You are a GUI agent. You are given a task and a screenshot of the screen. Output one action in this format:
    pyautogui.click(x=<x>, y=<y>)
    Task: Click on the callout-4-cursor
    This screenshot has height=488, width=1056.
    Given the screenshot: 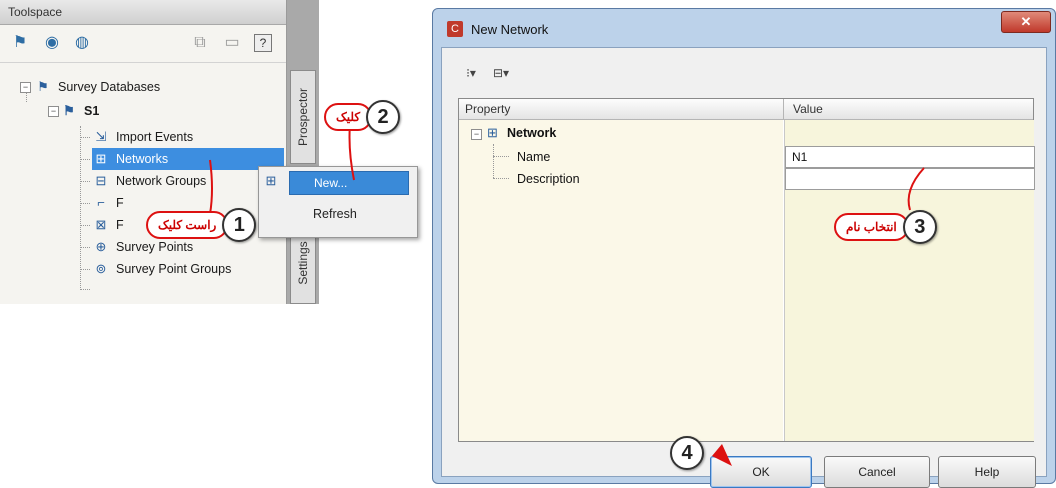 What is the action you would take?
    pyautogui.click(x=722, y=455)
    